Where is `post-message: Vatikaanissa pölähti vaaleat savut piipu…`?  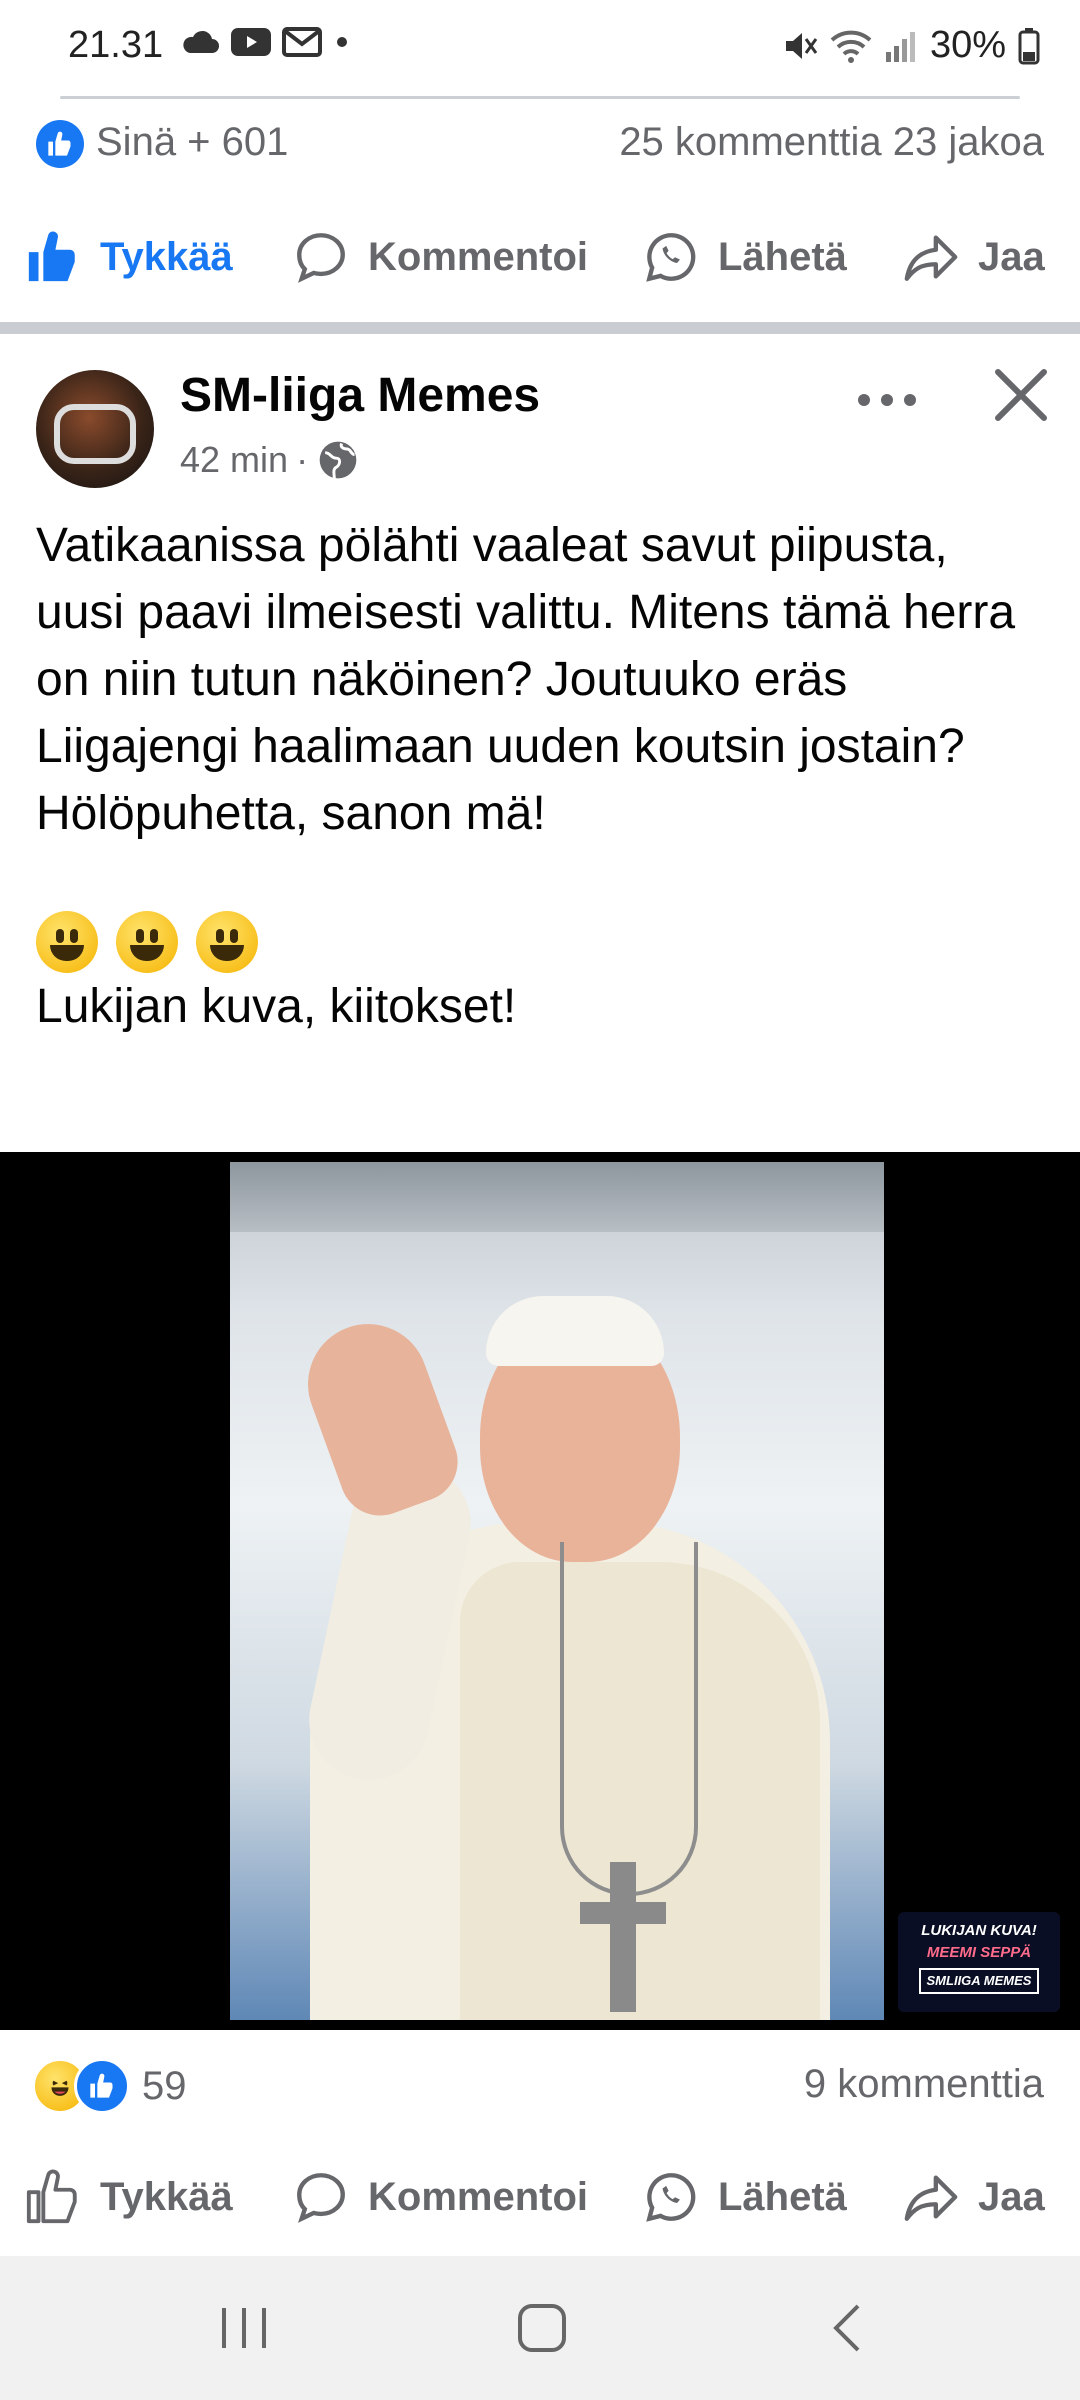
post-message: Vatikaanissa pölähti vaaleat savut piipu… is located at coordinates (526, 679).